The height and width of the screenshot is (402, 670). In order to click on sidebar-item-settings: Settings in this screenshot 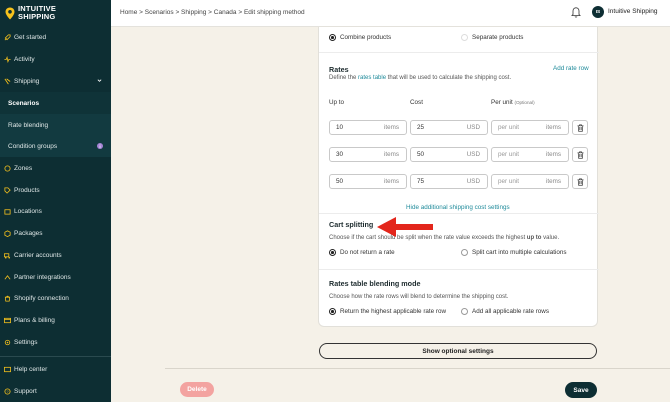, I will do `click(55, 342)`.